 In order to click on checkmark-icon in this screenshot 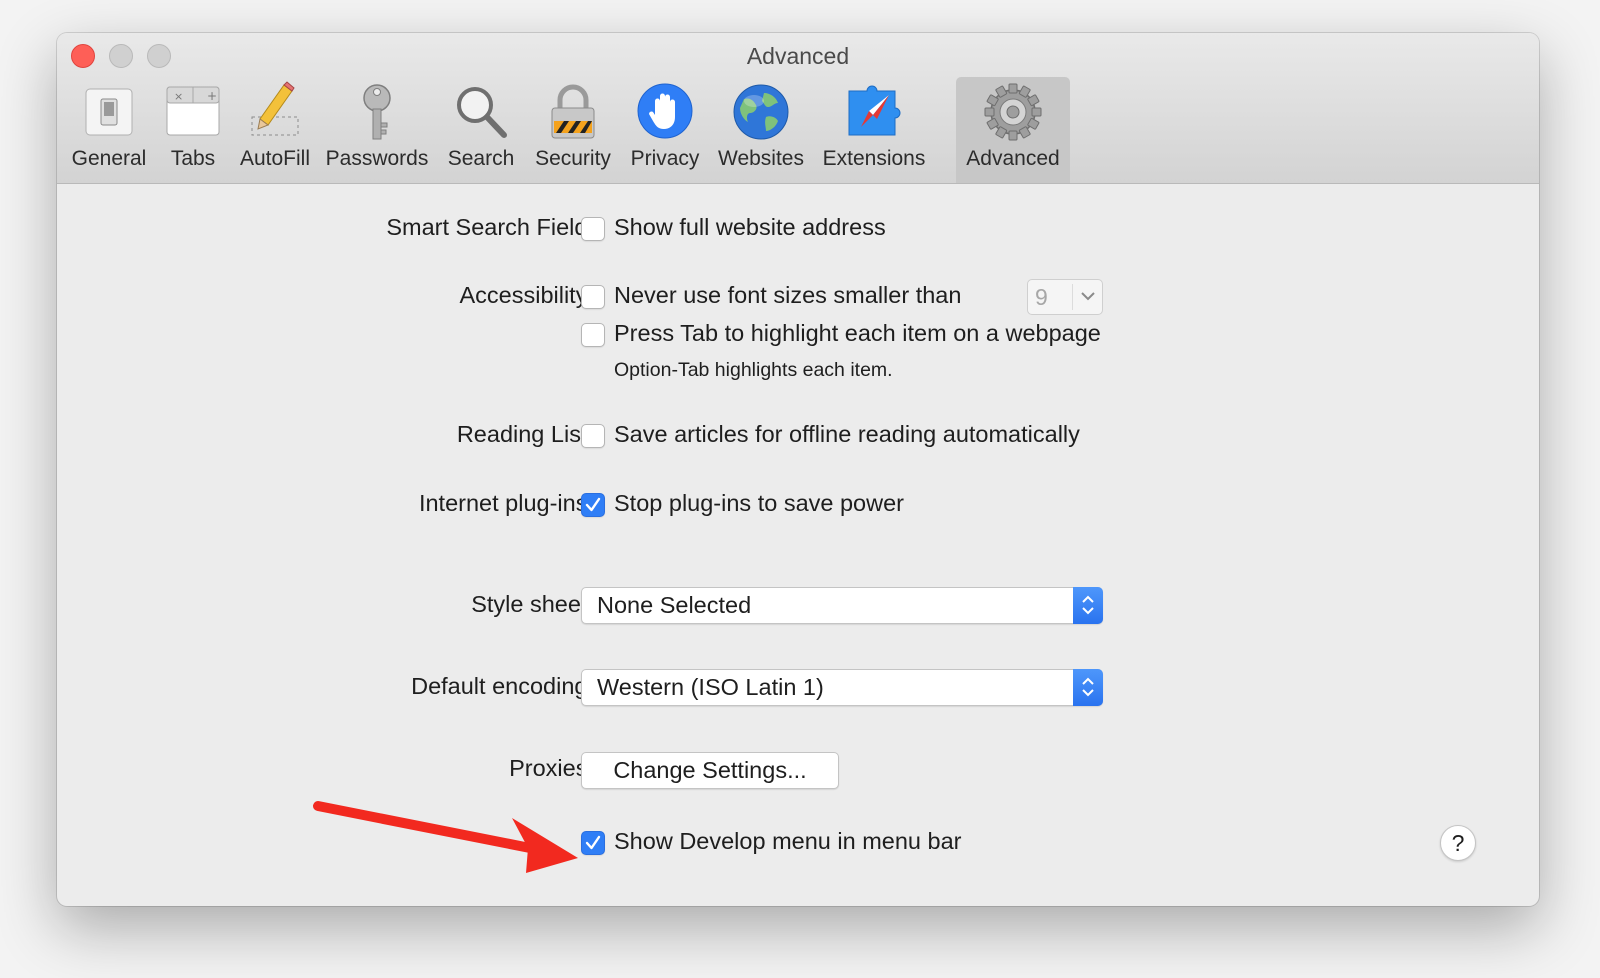, I will do `click(593, 504)`.